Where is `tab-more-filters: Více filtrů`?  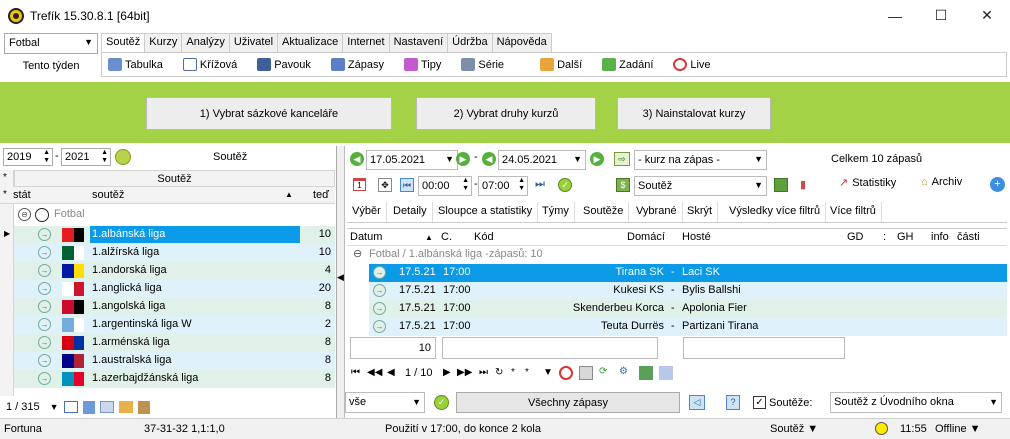
tab-more-filters: Více filtrů is located at coordinates (853, 212).